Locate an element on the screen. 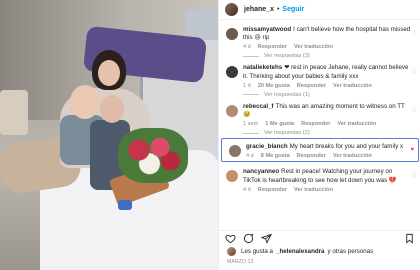 The image size is (420, 270). photo-shoes is located at coordinates (125, 205).